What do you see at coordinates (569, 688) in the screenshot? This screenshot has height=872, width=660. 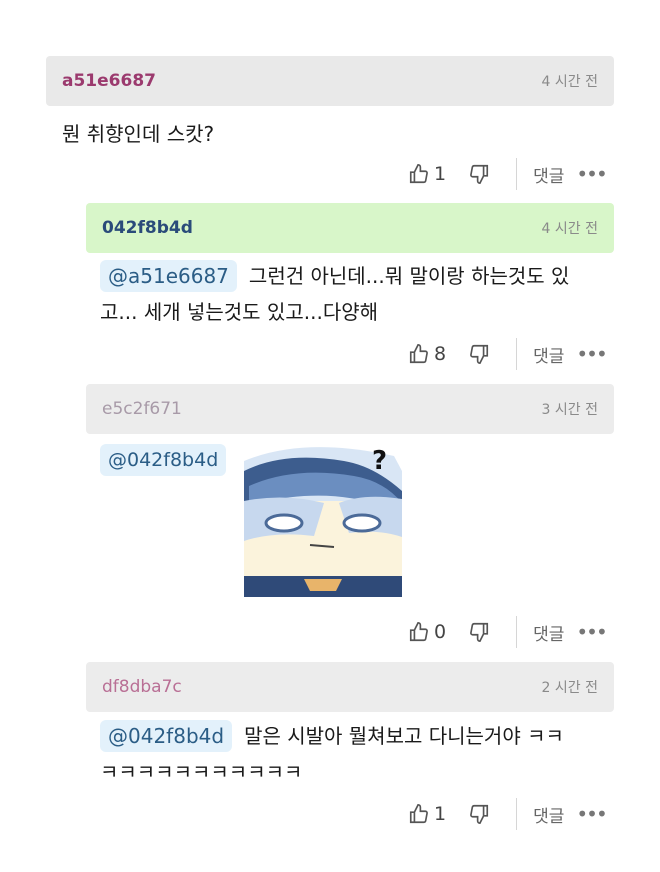 I see `timestamp: 2 시간 전` at bounding box center [569, 688].